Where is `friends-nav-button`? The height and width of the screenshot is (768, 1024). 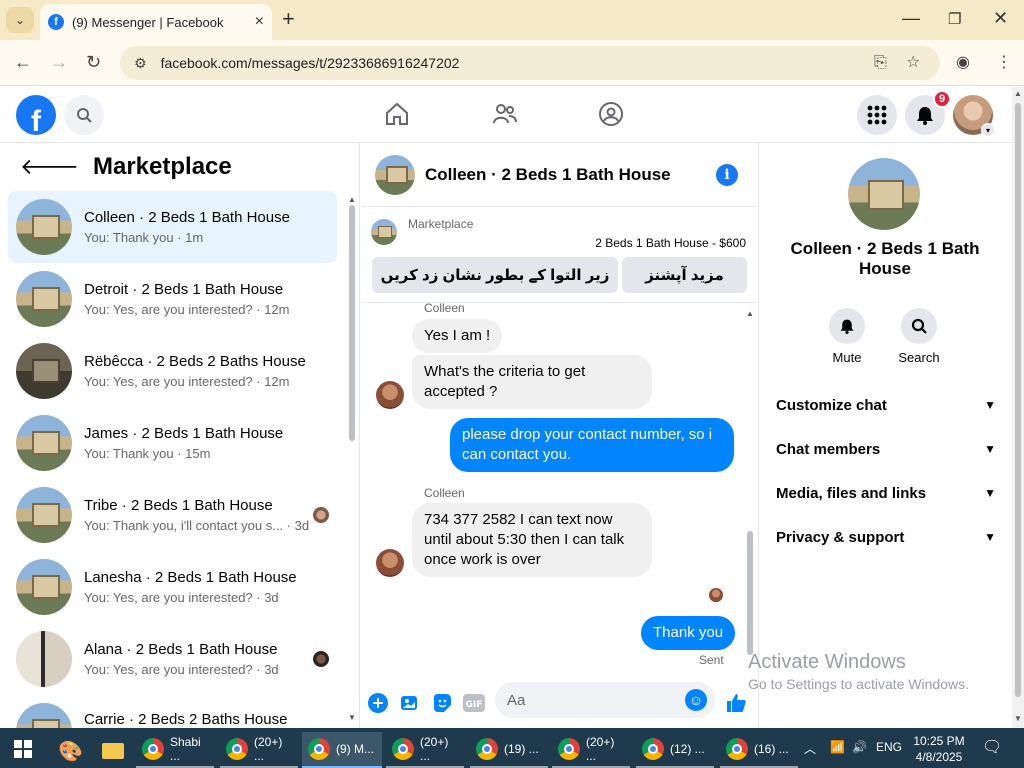
friends-nav-button is located at coordinates (505, 117).